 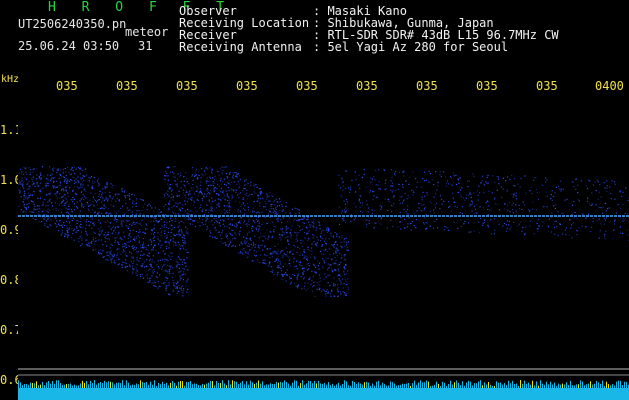 What do you see at coordinates (240, 47) in the screenshot?
I see `info-label-antenna: Receiving Antenna` at bounding box center [240, 47].